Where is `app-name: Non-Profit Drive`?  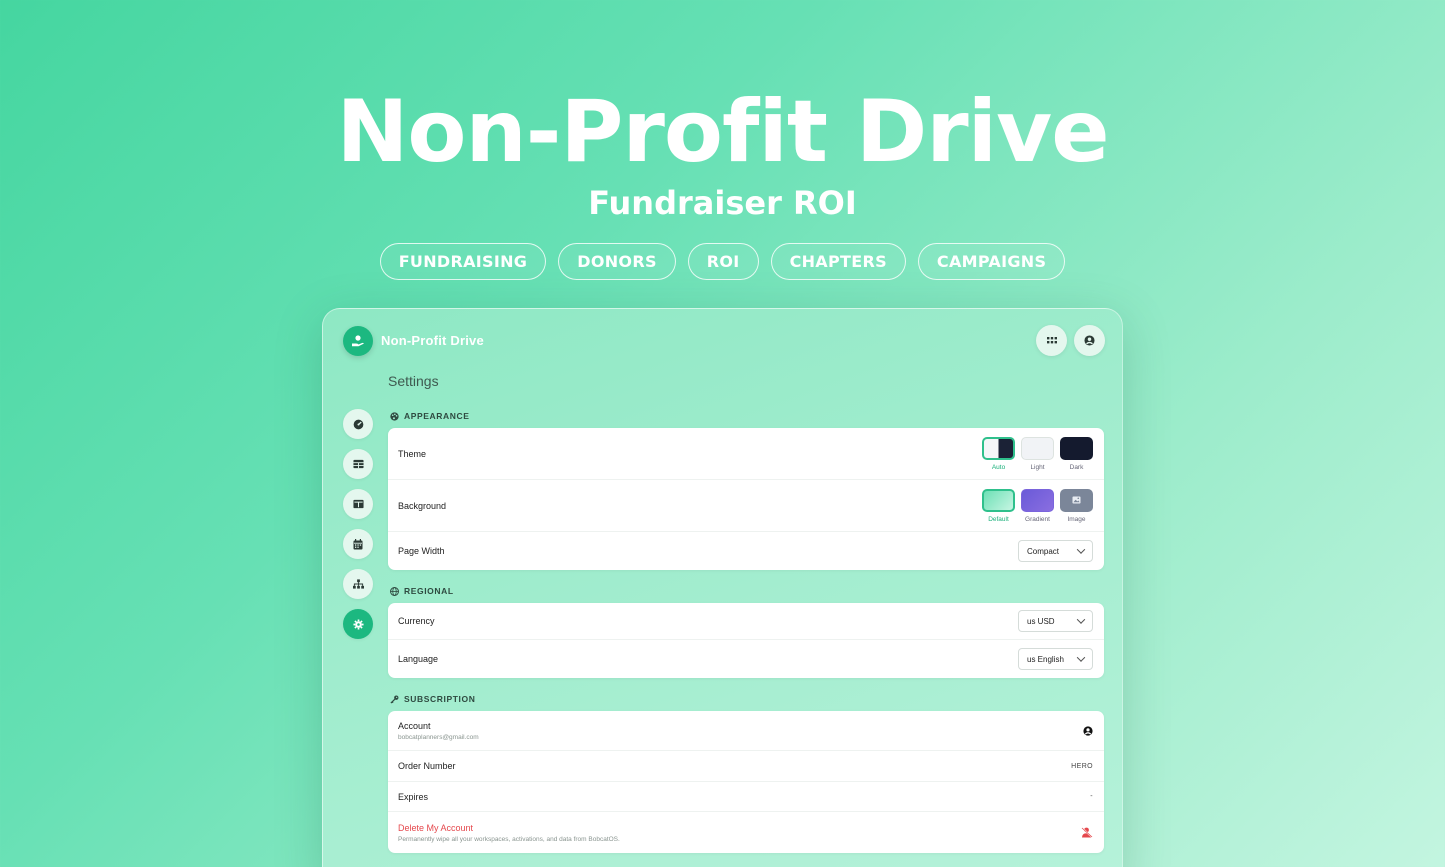
app-name: Non-Profit Drive is located at coordinates (432, 340).